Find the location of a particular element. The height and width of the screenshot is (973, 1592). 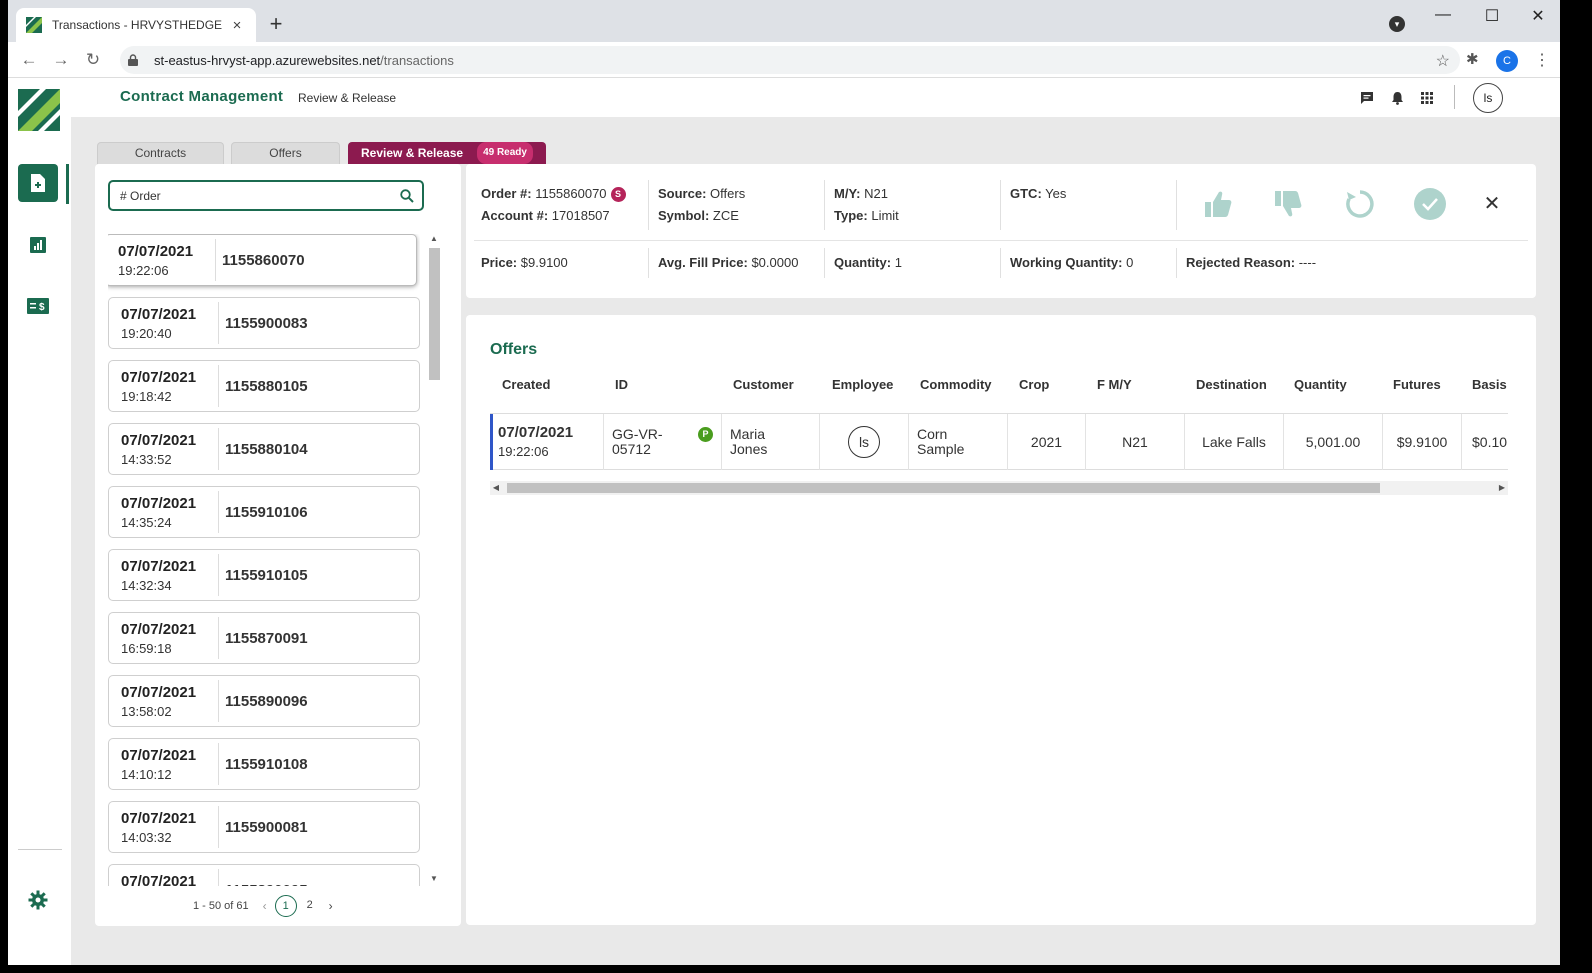

bell-icon is located at coordinates (1397, 98).